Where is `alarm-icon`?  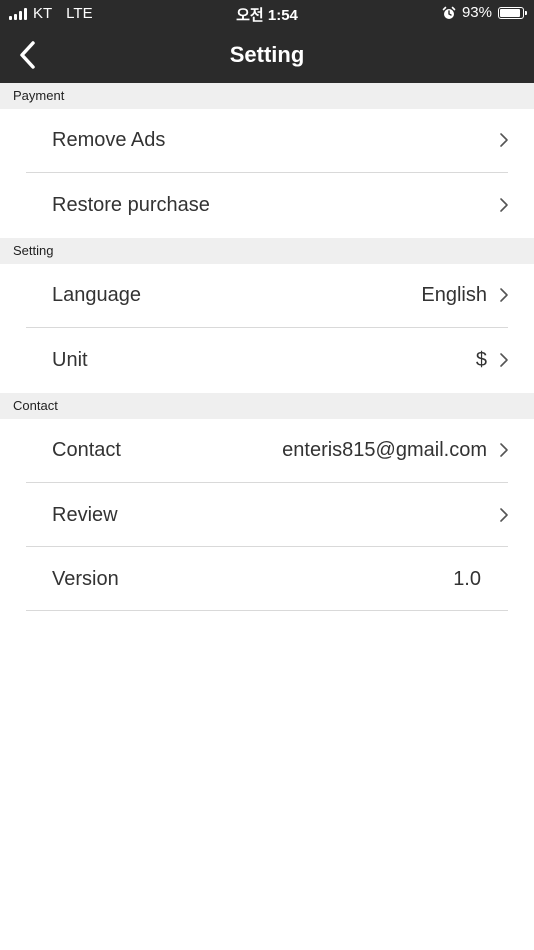 alarm-icon is located at coordinates (449, 12).